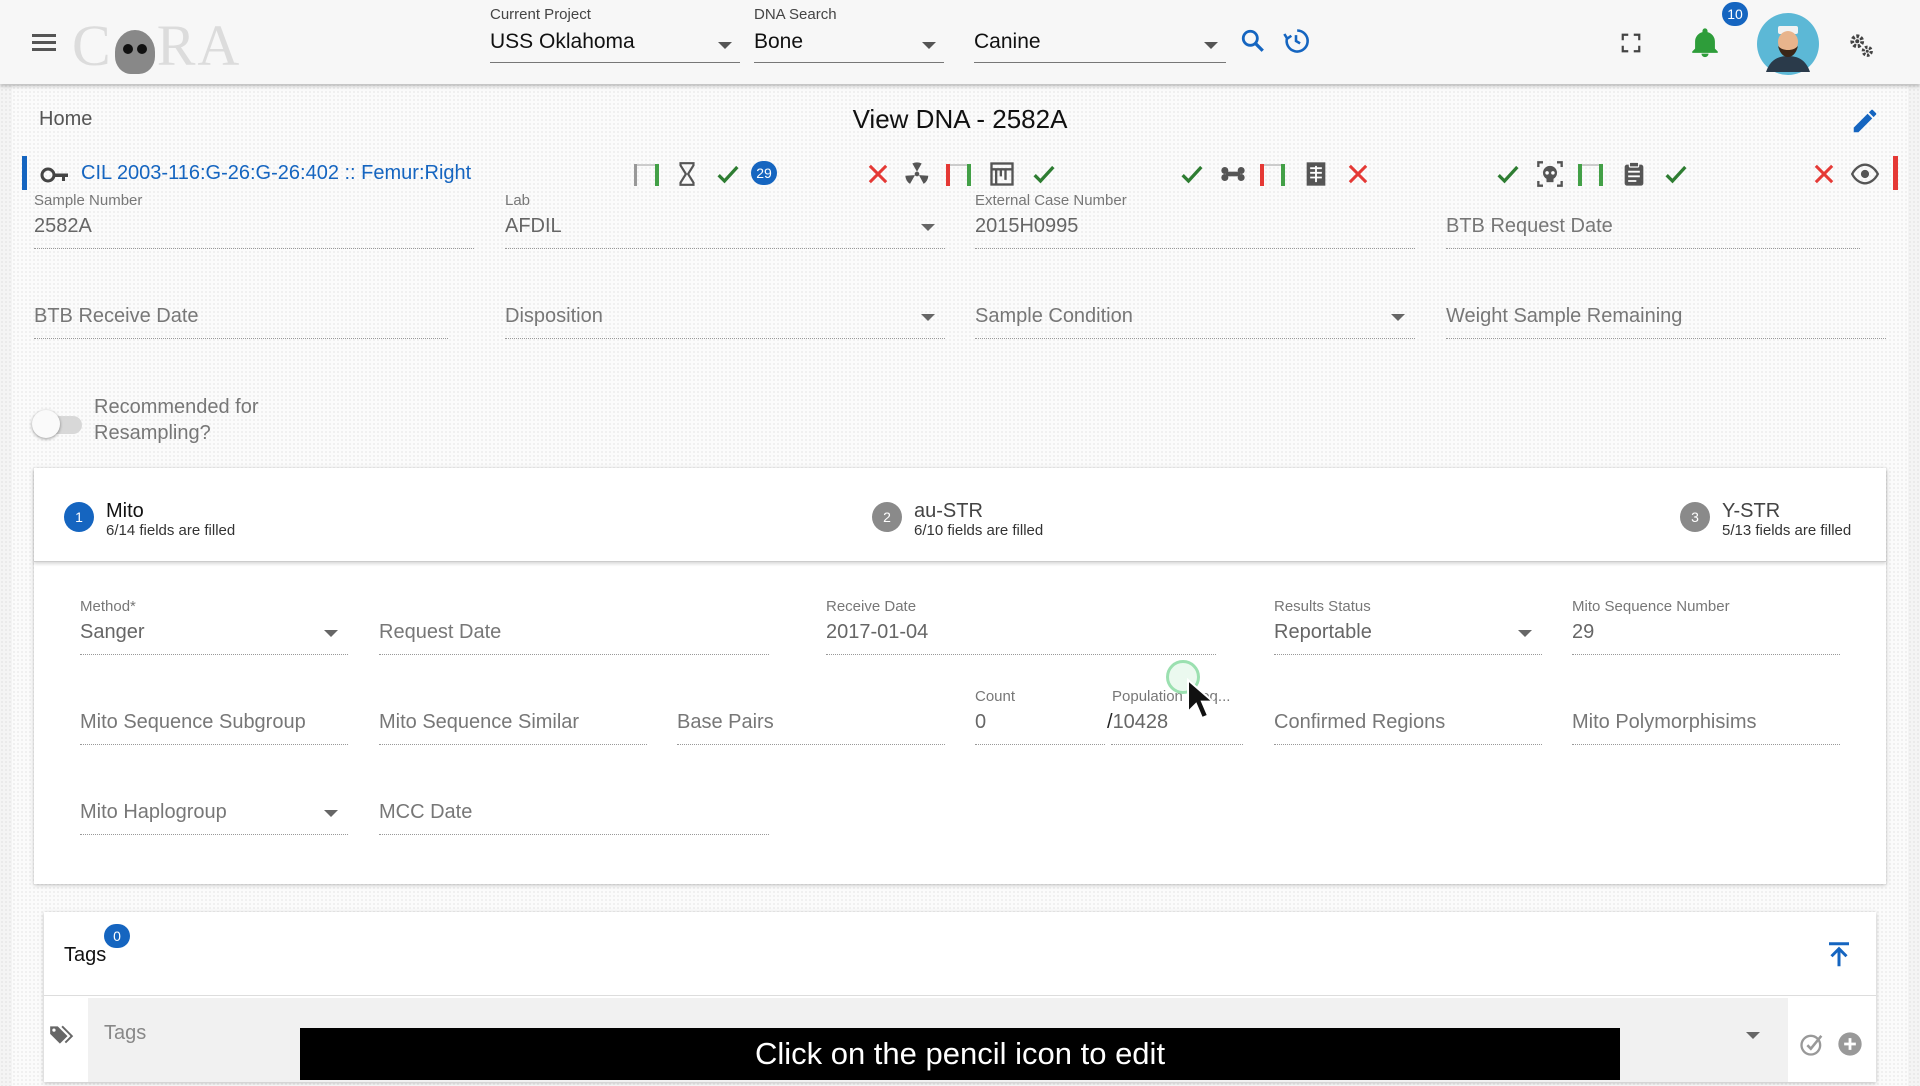 The image size is (1920, 1086). I want to click on btb-receive-date-field: BTB Receive Date, so click(241, 311).